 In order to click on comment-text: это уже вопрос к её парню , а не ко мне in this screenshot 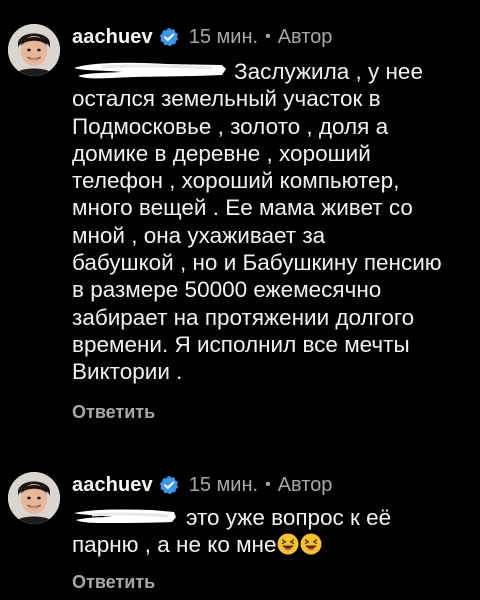, I will do `click(272, 531)`.